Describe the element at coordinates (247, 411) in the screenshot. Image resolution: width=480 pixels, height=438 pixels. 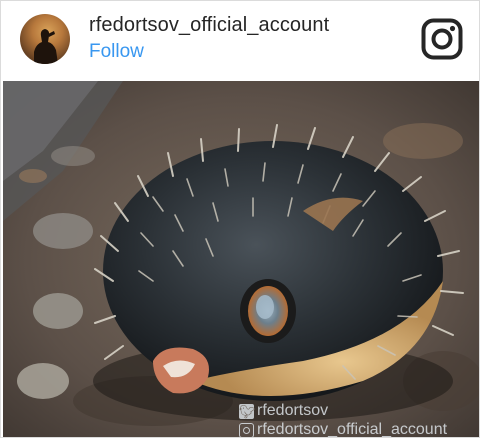
I see `twitter-icon: 🐦︎` at that location.